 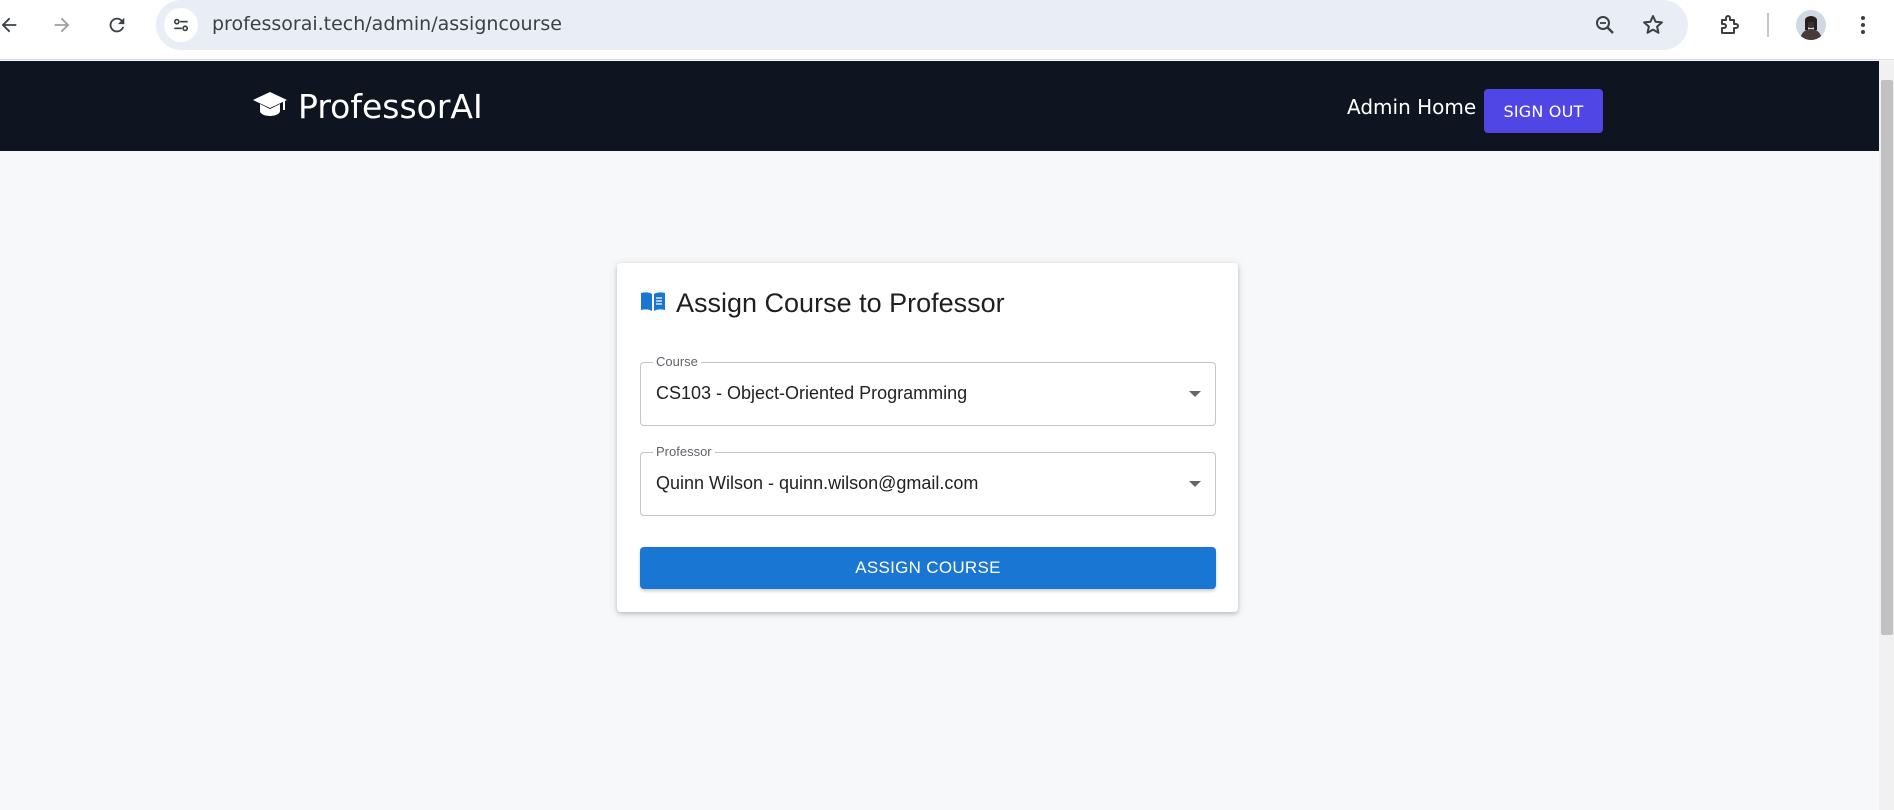 What do you see at coordinates (1887, 357) in the screenshot?
I see `scrollbar-thumb` at bounding box center [1887, 357].